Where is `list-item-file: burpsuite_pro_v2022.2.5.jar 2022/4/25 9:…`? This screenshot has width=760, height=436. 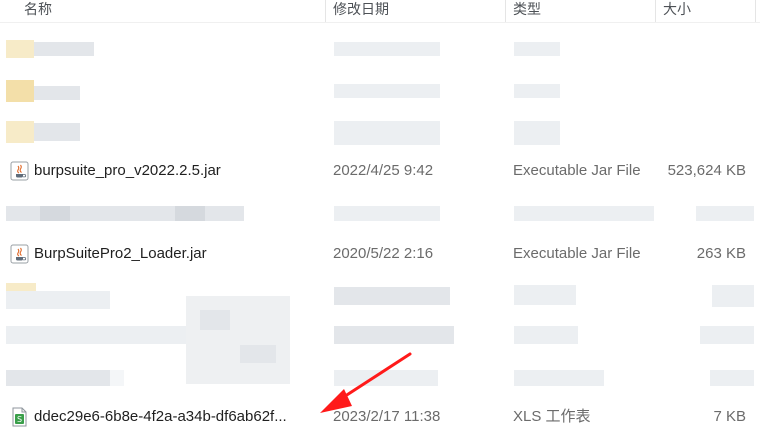
list-item-file: burpsuite_pro_v2022.2.5.jar 2022/4/25 9:… is located at coordinates (380, 171).